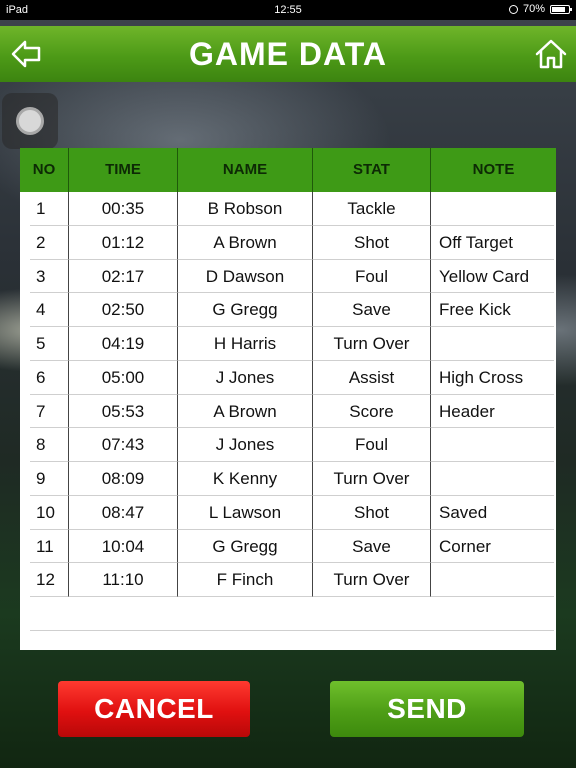 The height and width of the screenshot is (768, 576). Describe the element at coordinates (372, 170) in the screenshot. I see `column-header-stat: STAT` at that location.